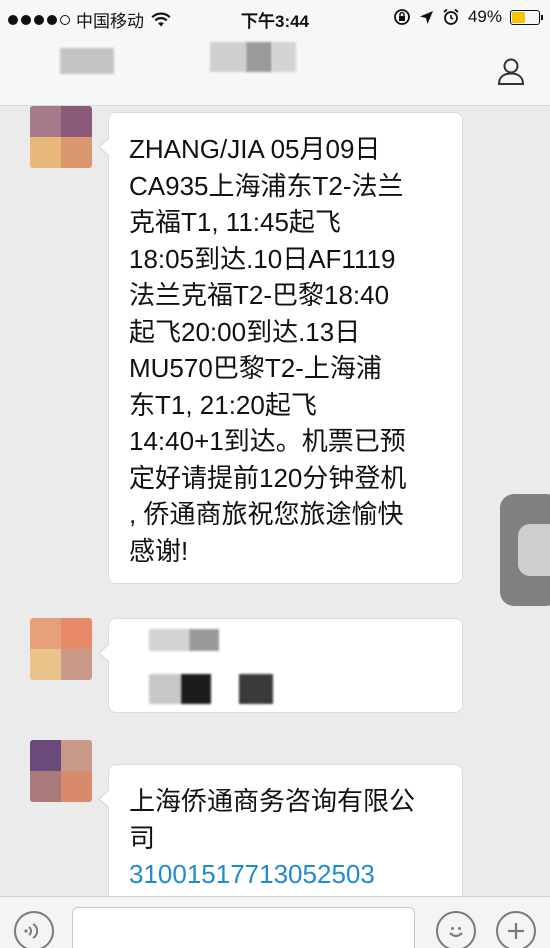 The width and height of the screenshot is (550, 948). I want to click on plus-icon, so click(516, 929).